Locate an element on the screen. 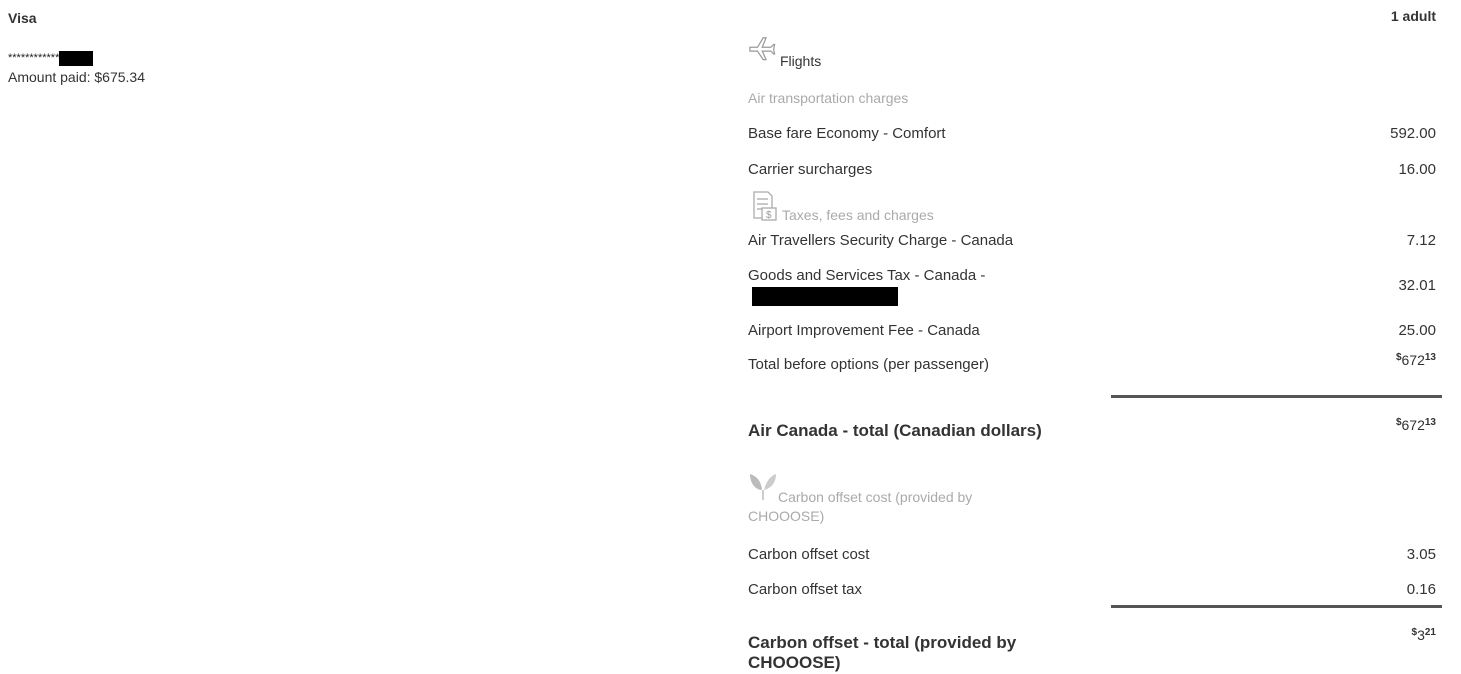  carbon-total-value: $321 is located at coordinates (1424, 635).